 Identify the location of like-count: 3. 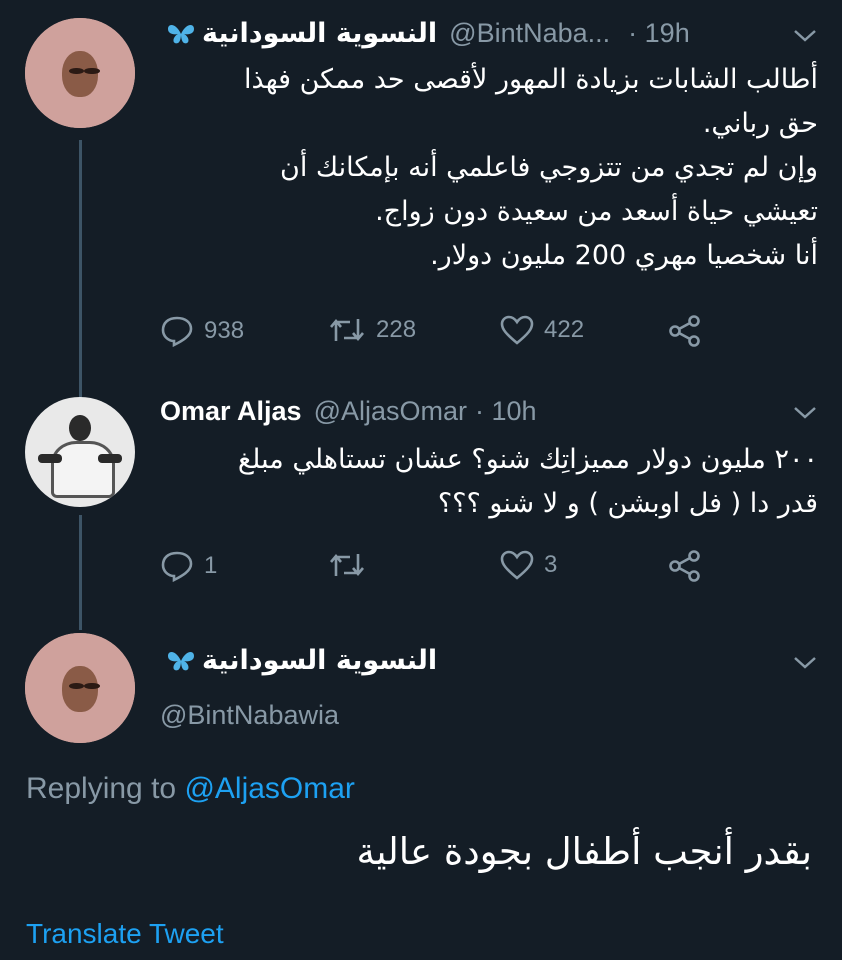
(551, 564).